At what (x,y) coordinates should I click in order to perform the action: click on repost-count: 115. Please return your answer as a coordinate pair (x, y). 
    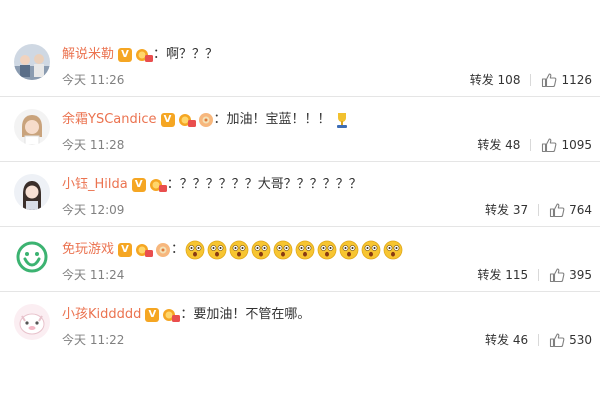
    Looking at the image, I should click on (517, 275).